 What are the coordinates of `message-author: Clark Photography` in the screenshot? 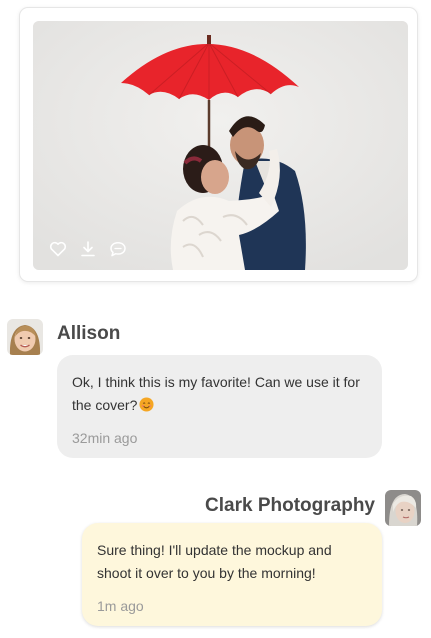 It's located at (290, 505).